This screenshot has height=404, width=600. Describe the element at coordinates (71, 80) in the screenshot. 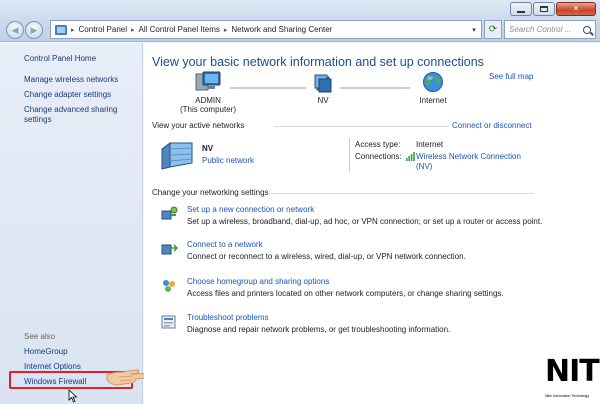

I see `manage-wireless-link: Manage wireless networks` at that location.